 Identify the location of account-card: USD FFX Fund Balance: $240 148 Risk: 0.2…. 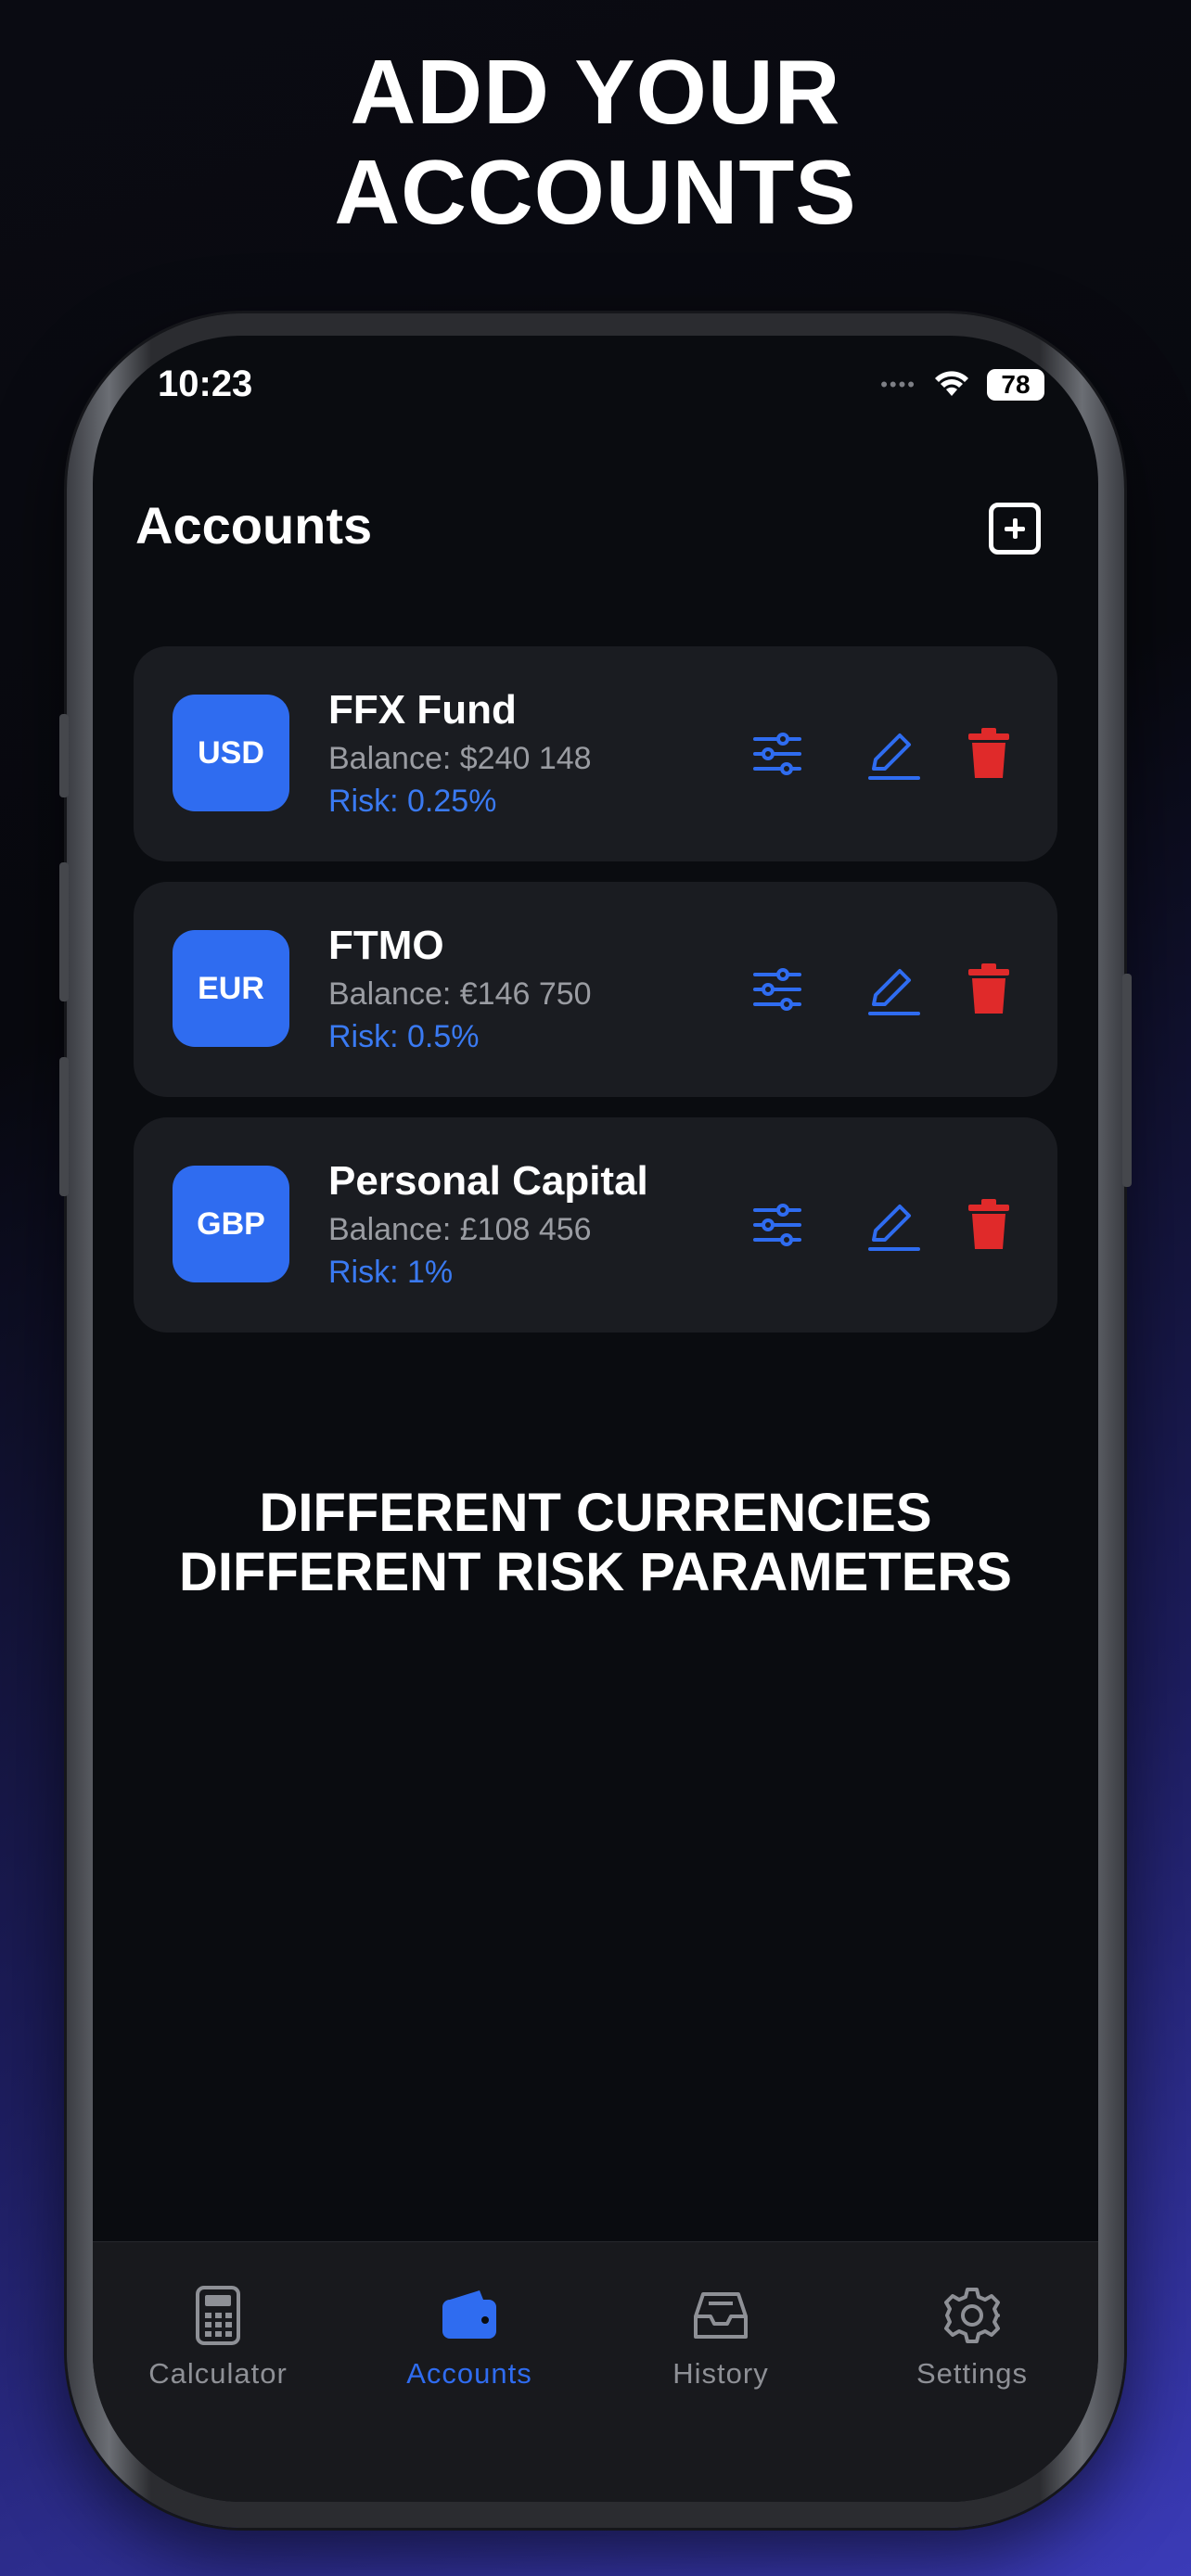
(595, 753).